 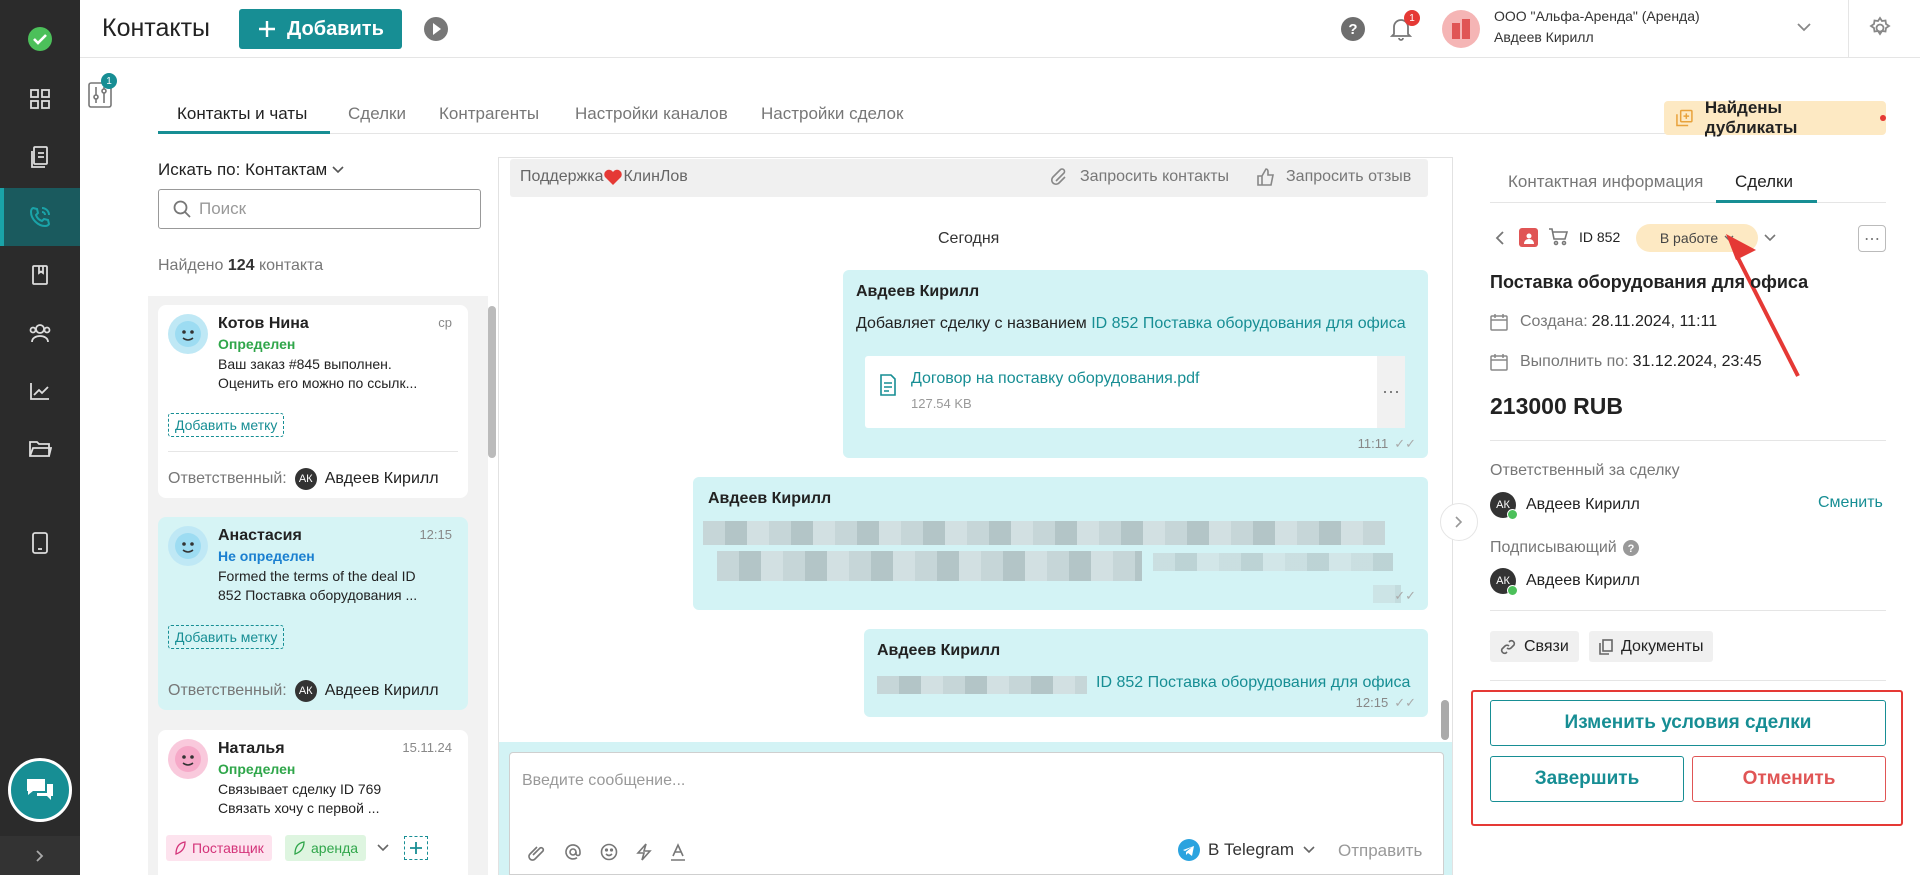 What do you see at coordinates (1333, 177) in the screenshot?
I see `request-review-button: Запросить отзыв` at bounding box center [1333, 177].